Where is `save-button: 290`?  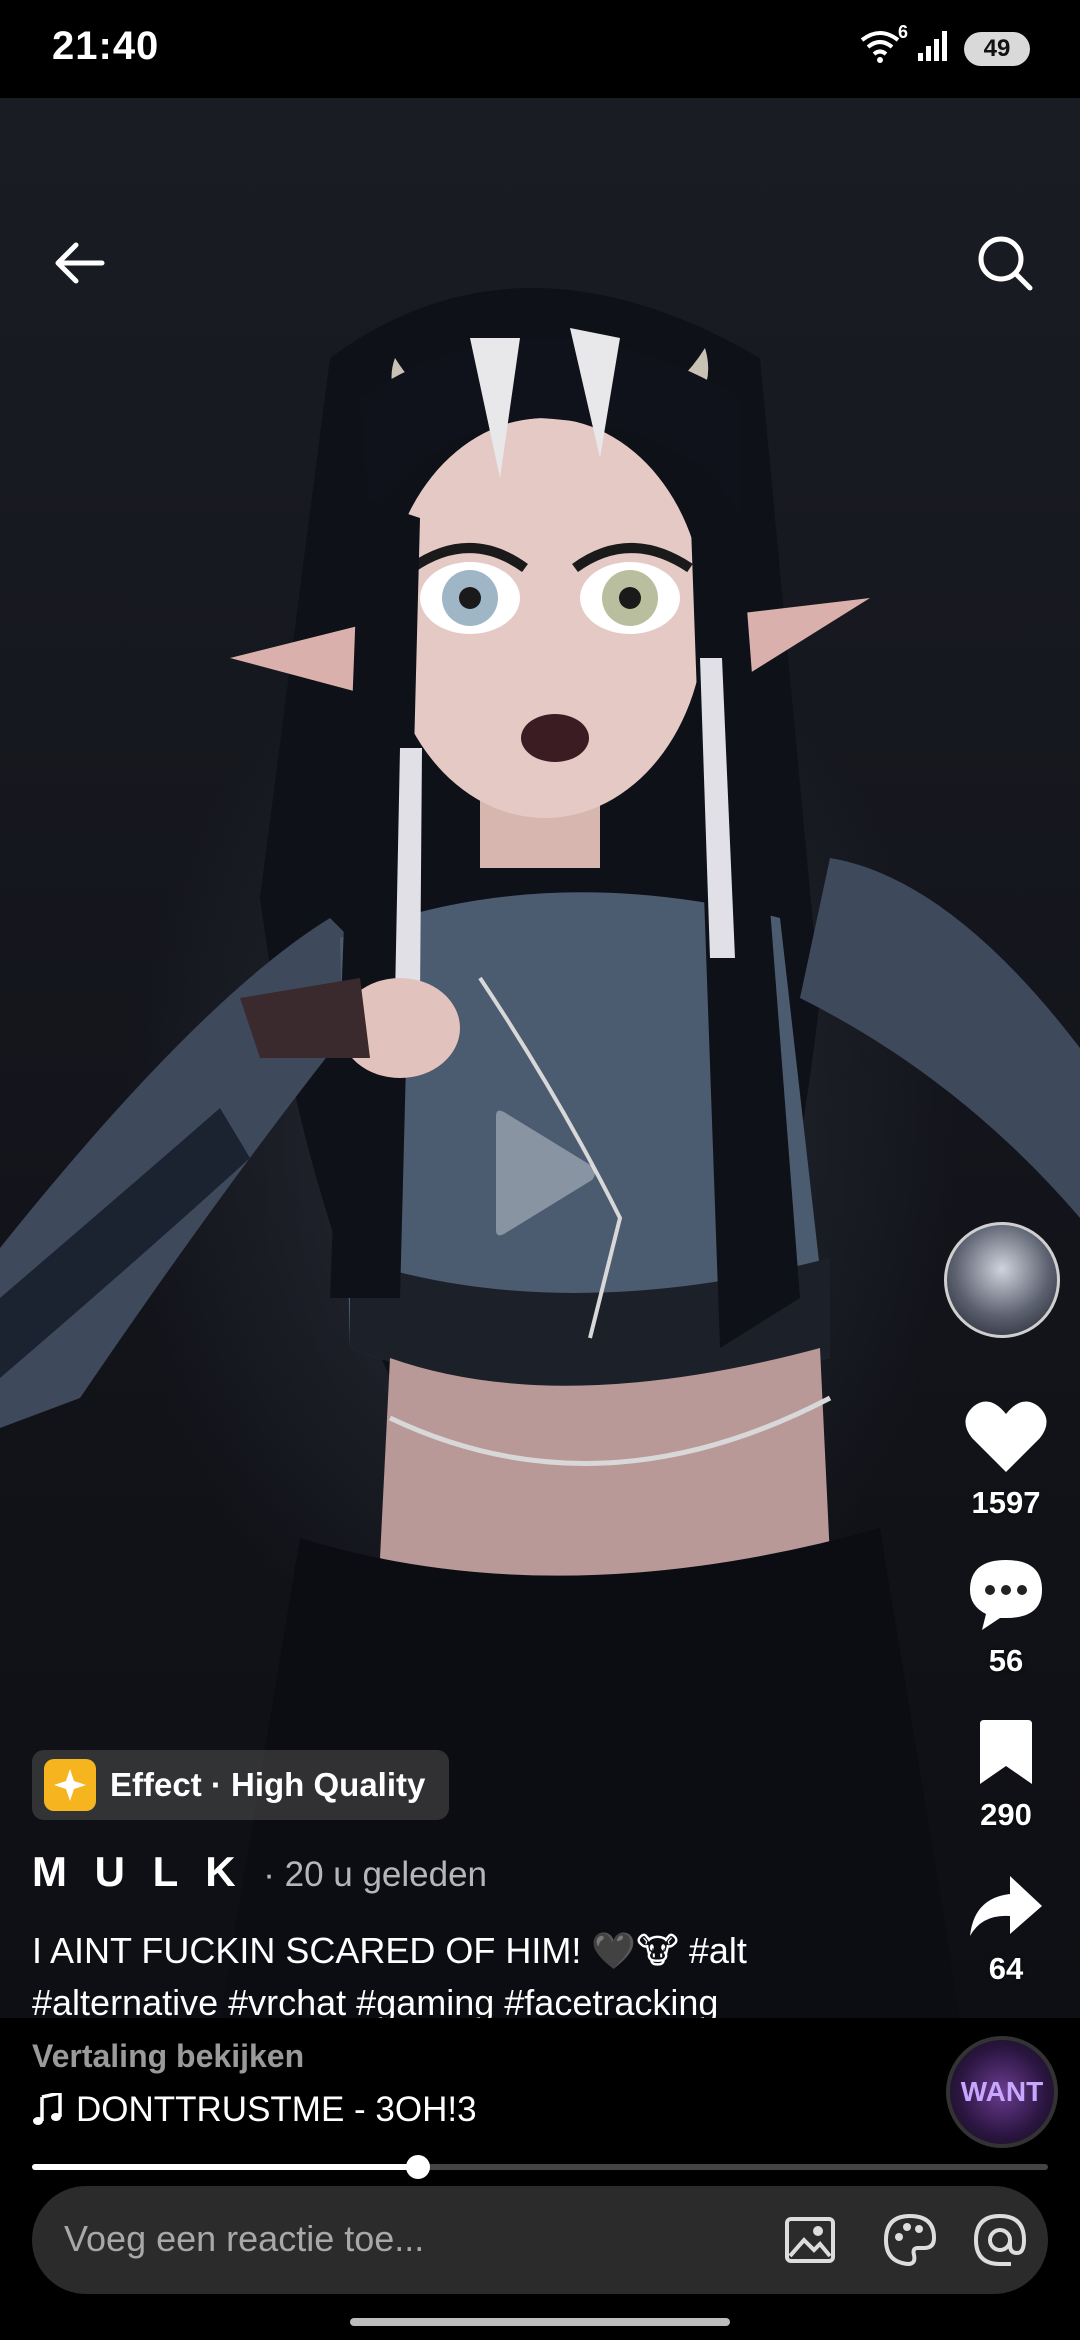 save-button: 290 is located at coordinates (1006, 1775).